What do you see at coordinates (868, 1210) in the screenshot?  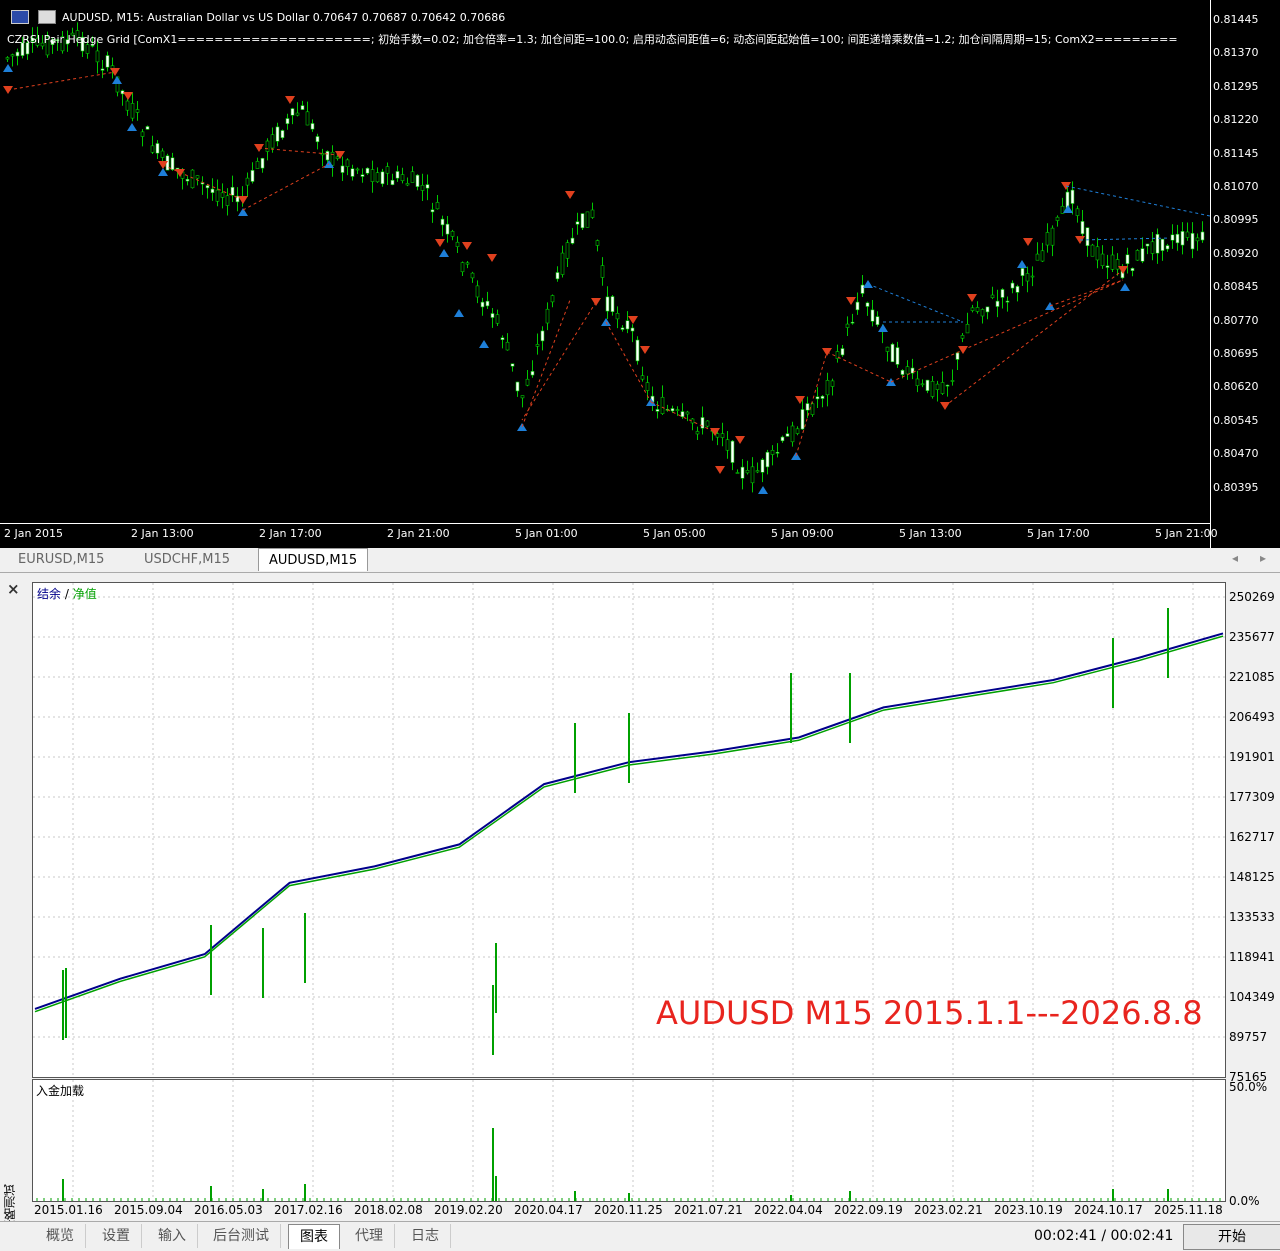 I see `date-tick-label: 2022.09.19` at bounding box center [868, 1210].